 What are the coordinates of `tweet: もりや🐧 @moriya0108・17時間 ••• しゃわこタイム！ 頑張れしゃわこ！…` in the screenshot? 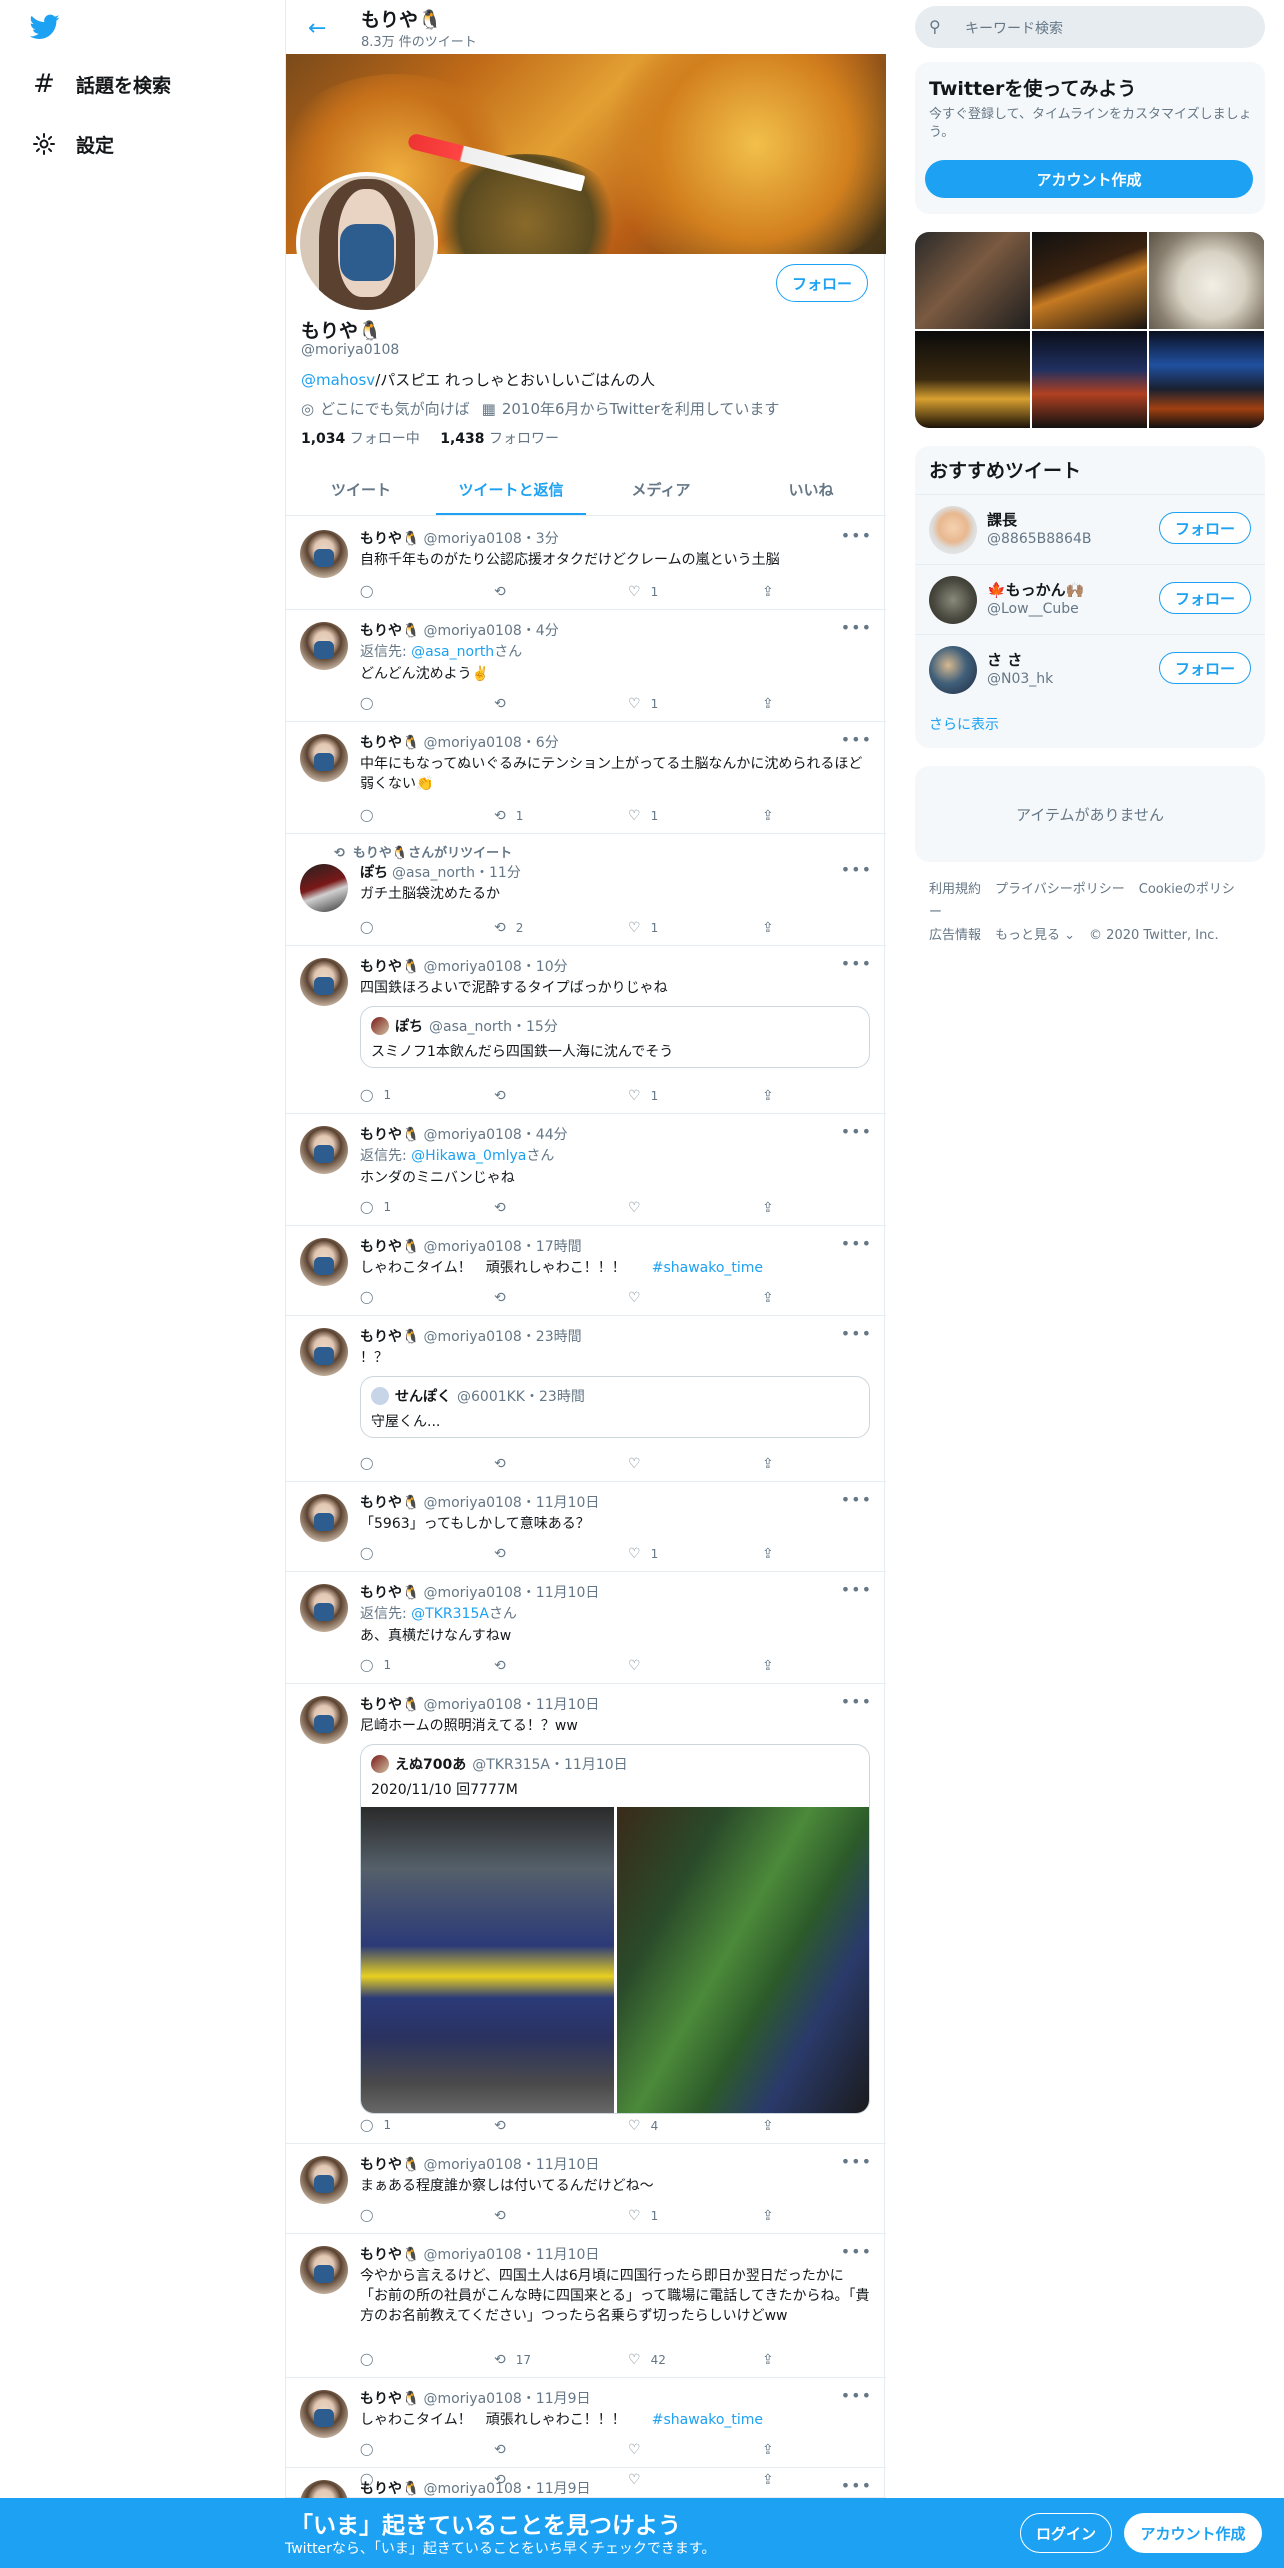 It's located at (586, 1271).